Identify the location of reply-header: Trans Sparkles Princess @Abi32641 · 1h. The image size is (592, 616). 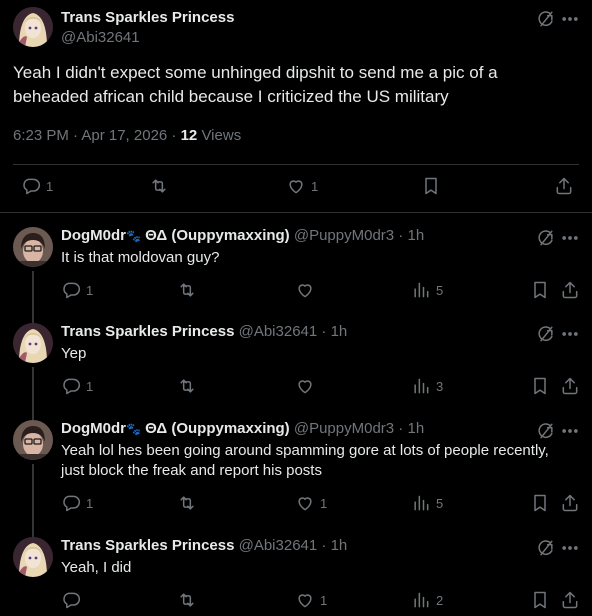
(204, 331).